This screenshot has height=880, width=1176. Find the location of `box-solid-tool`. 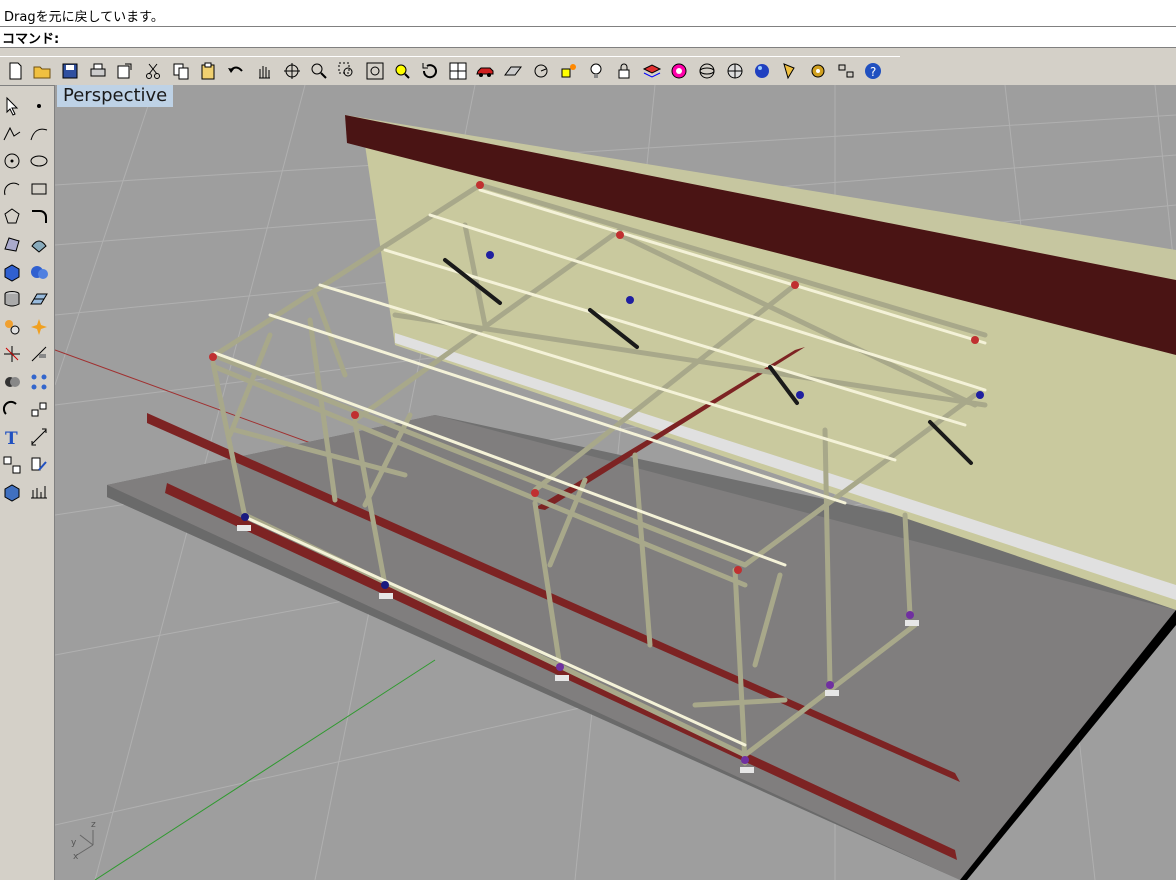

box-solid-tool is located at coordinates (12, 272).